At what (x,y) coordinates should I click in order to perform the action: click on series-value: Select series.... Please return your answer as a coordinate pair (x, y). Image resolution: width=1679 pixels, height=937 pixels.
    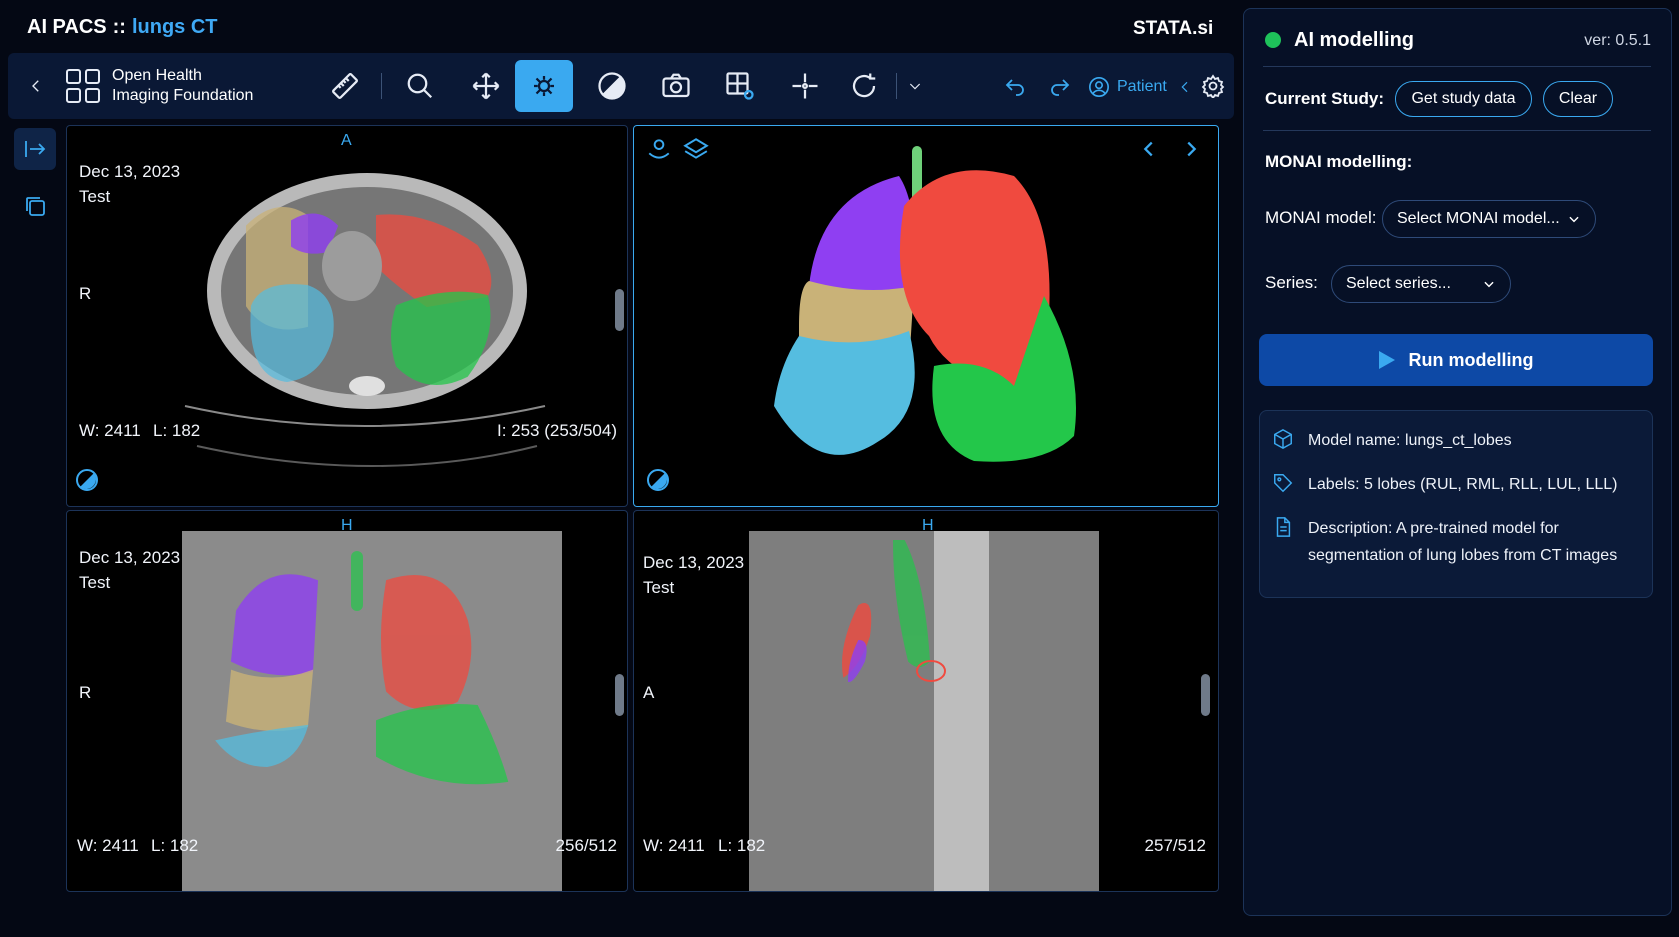
    Looking at the image, I should click on (1398, 283).